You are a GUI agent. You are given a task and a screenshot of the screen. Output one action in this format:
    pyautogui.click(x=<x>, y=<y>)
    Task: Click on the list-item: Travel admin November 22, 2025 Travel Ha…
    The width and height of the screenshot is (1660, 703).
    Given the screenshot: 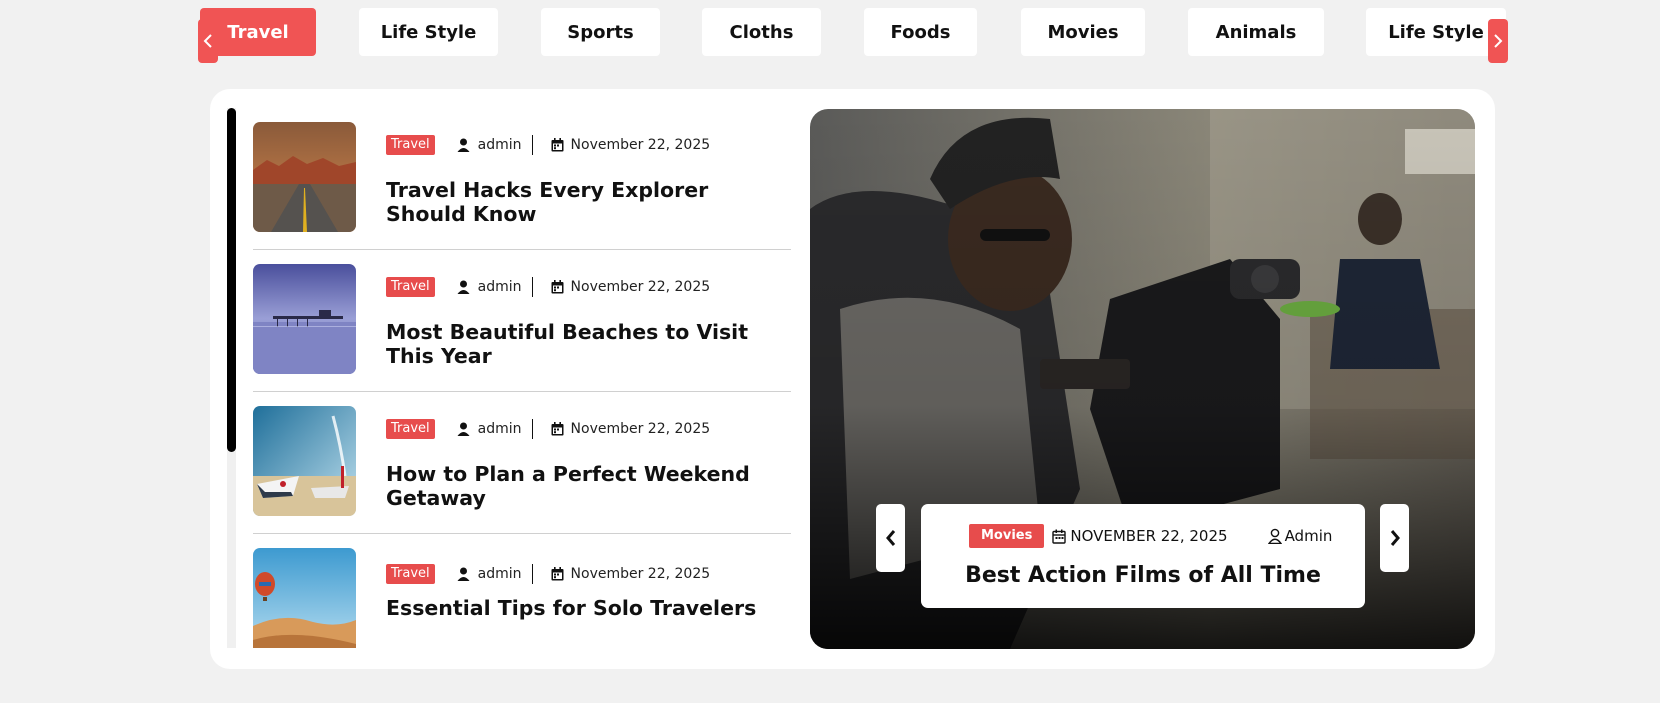 What is the action you would take?
    pyautogui.click(x=522, y=179)
    